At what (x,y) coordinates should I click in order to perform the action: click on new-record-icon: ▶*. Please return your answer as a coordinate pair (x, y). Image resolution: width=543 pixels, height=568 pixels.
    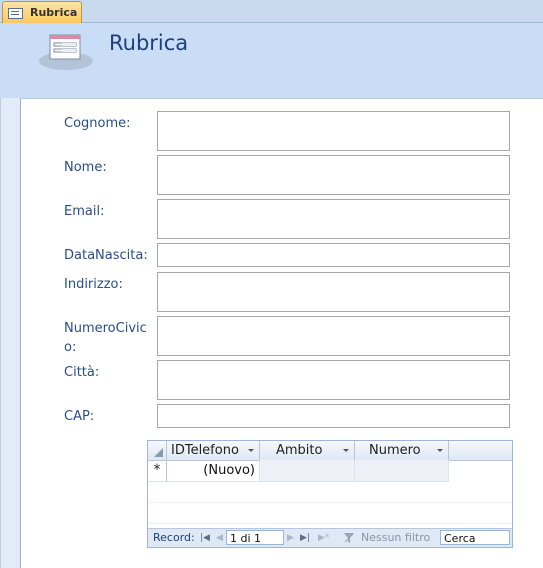
    Looking at the image, I should click on (323, 538).